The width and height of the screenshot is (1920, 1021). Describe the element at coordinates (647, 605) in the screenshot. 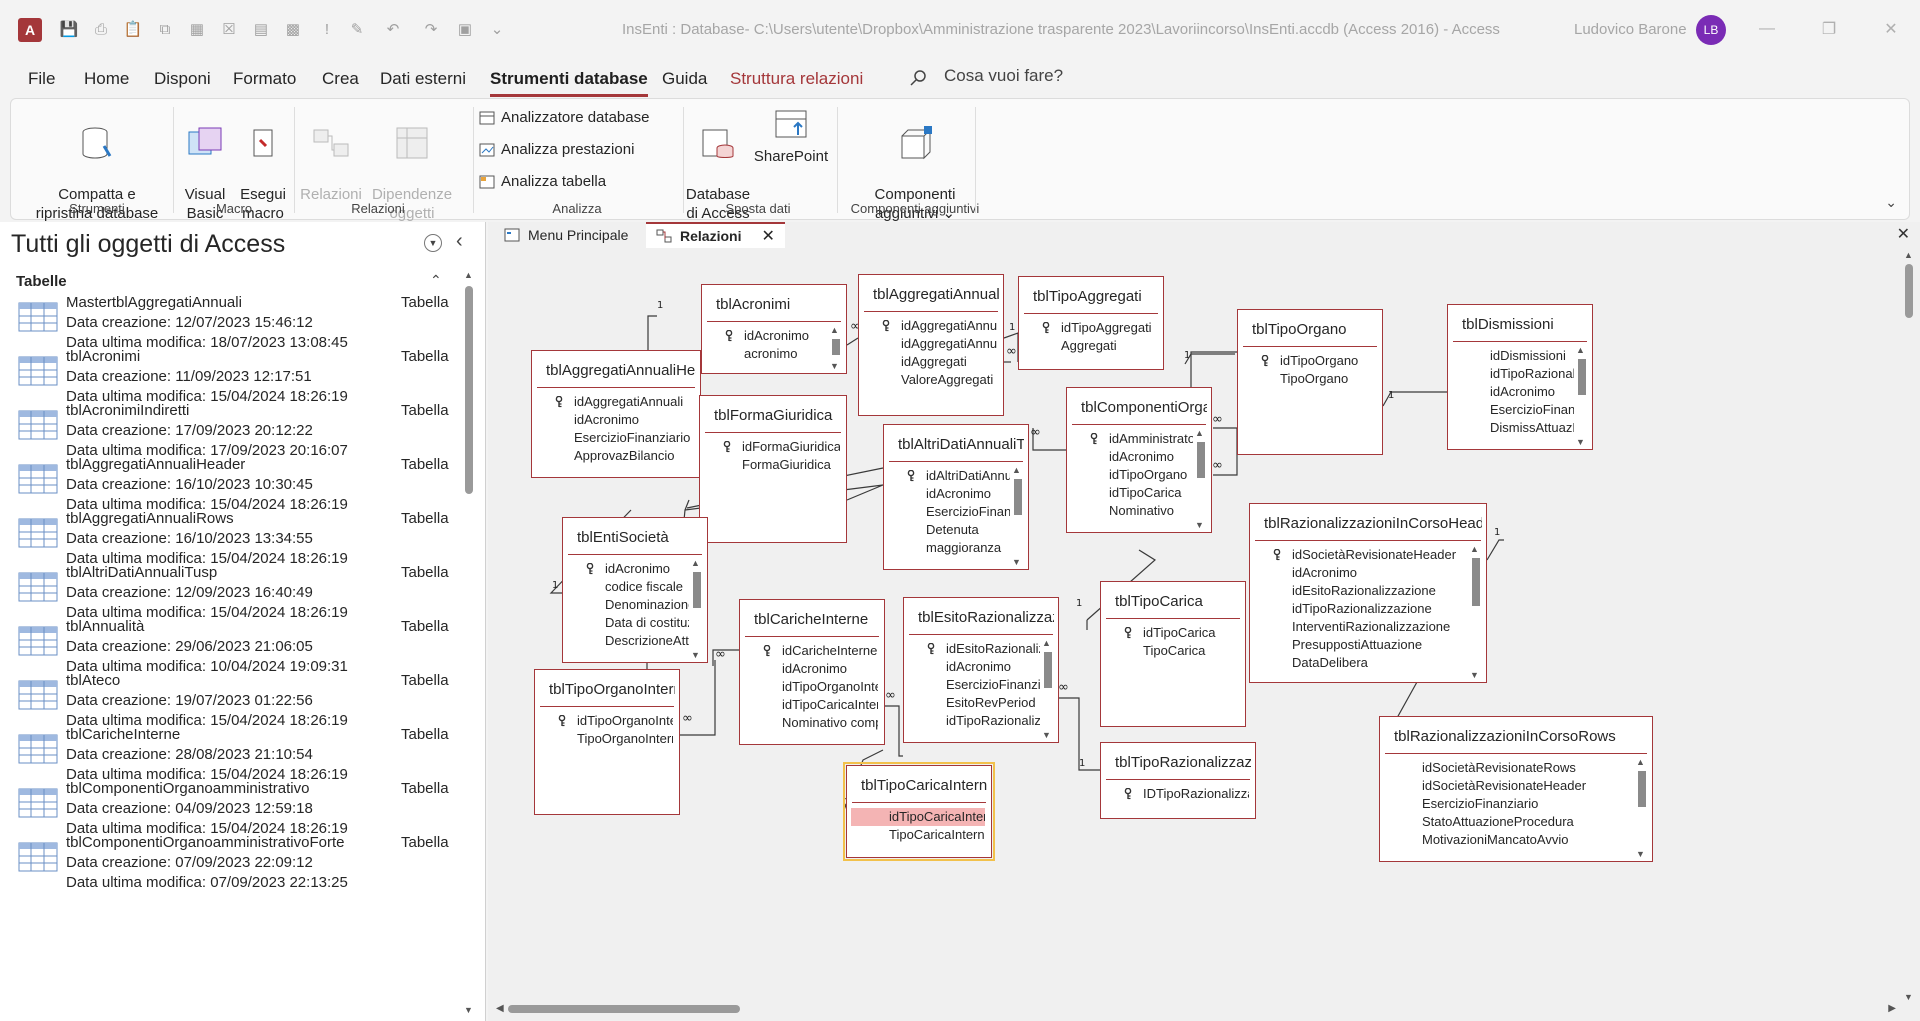

I see `field-row: Denominazione` at that location.